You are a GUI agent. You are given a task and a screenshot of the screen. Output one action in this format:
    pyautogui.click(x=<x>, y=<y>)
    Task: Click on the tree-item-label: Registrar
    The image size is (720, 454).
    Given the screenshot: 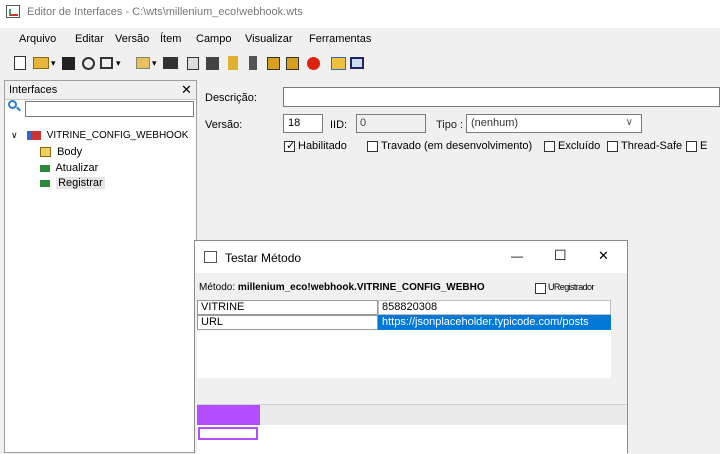 What is the action you would take?
    pyautogui.click(x=80, y=183)
    